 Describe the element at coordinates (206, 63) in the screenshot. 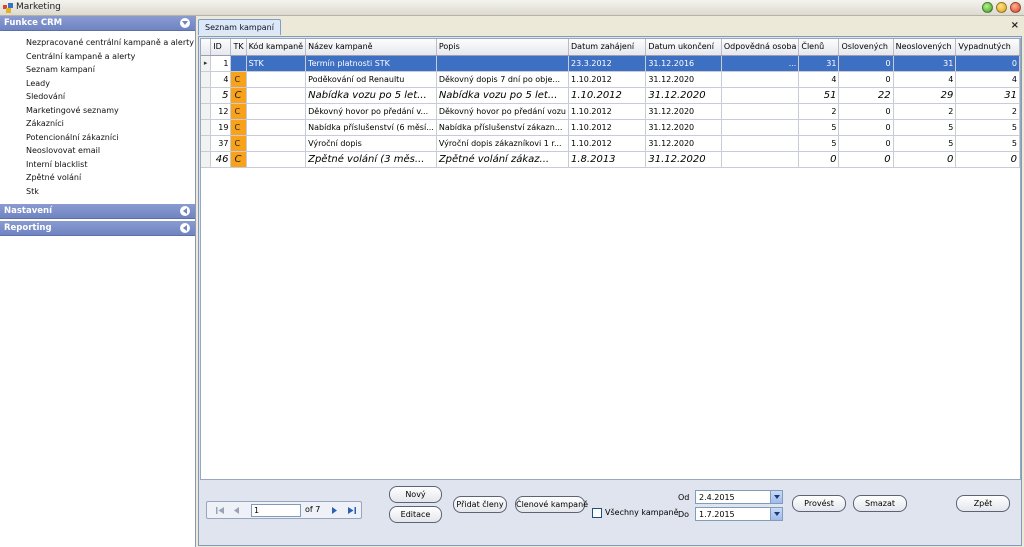

I see `row-indicator: ▸` at that location.